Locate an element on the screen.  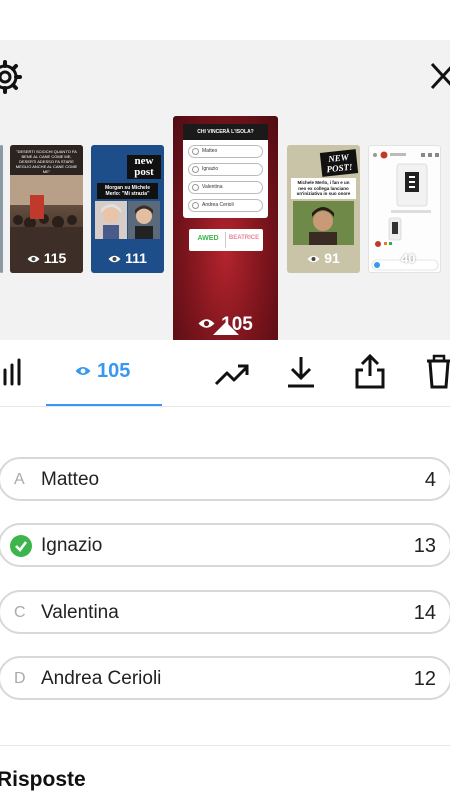
poll-result-option: D Andrea Cerioli 12 is located at coordinates (225, 678).